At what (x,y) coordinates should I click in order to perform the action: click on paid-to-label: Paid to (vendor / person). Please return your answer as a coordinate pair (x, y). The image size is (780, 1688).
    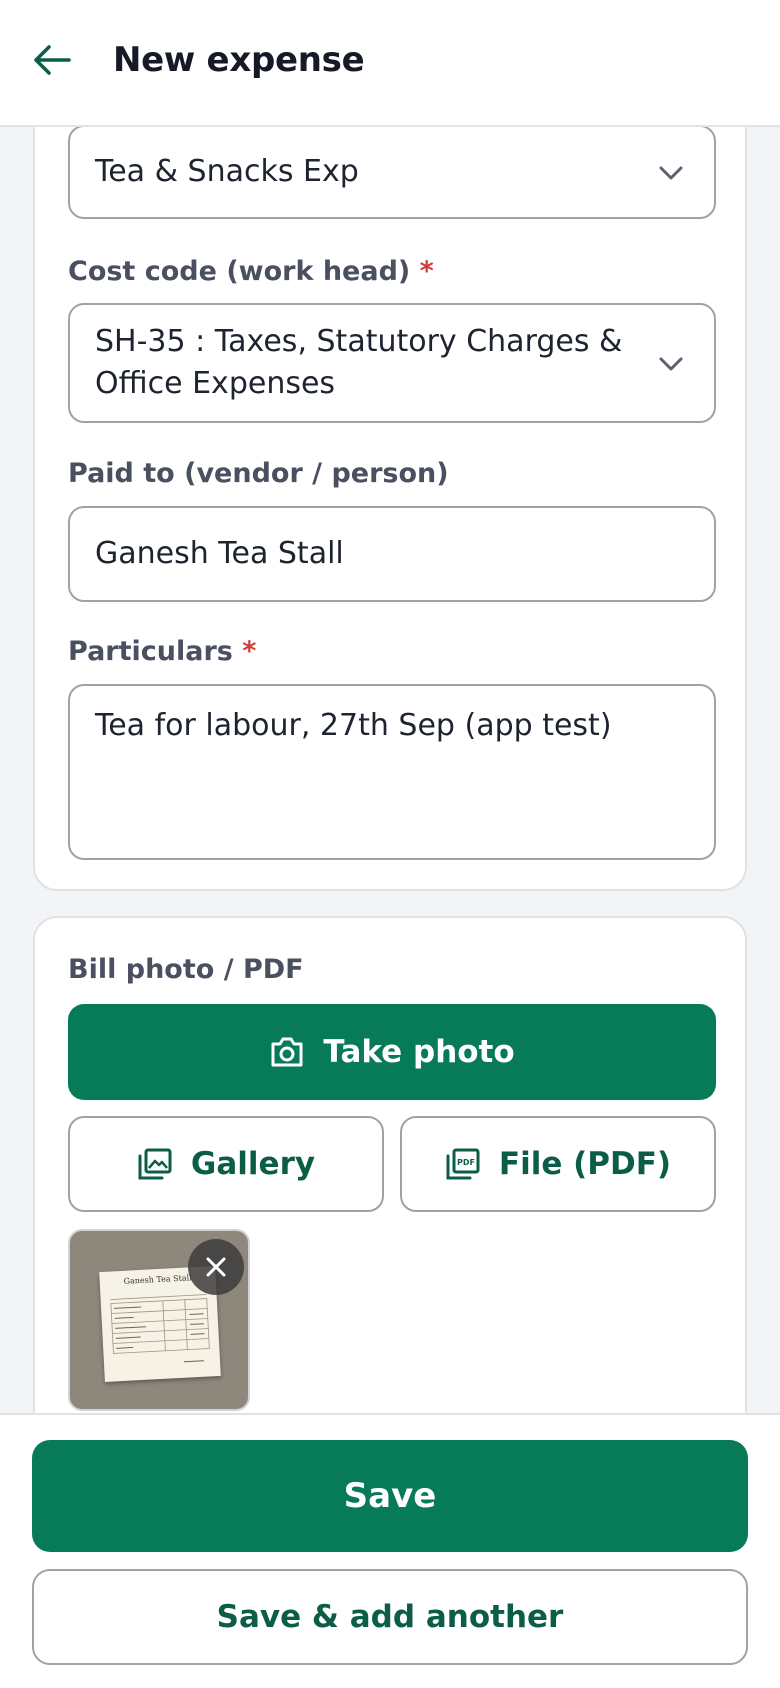
    Looking at the image, I should click on (258, 473).